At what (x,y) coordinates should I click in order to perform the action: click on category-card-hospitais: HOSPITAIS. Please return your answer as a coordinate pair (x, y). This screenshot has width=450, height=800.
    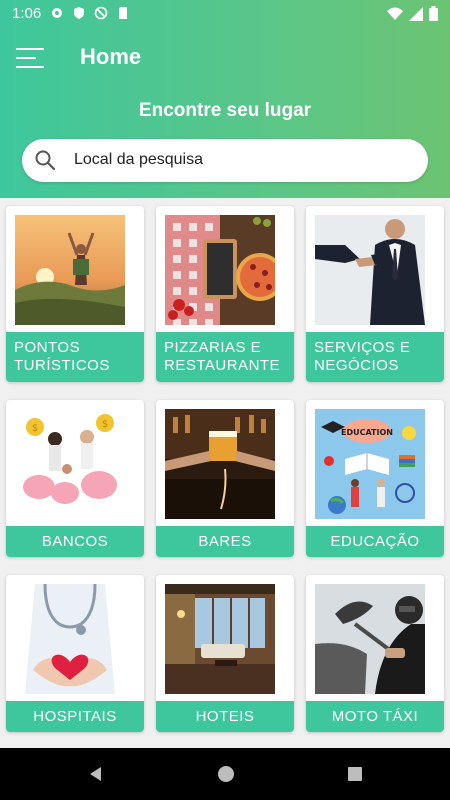
    Looking at the image, I should click on (75, 653).